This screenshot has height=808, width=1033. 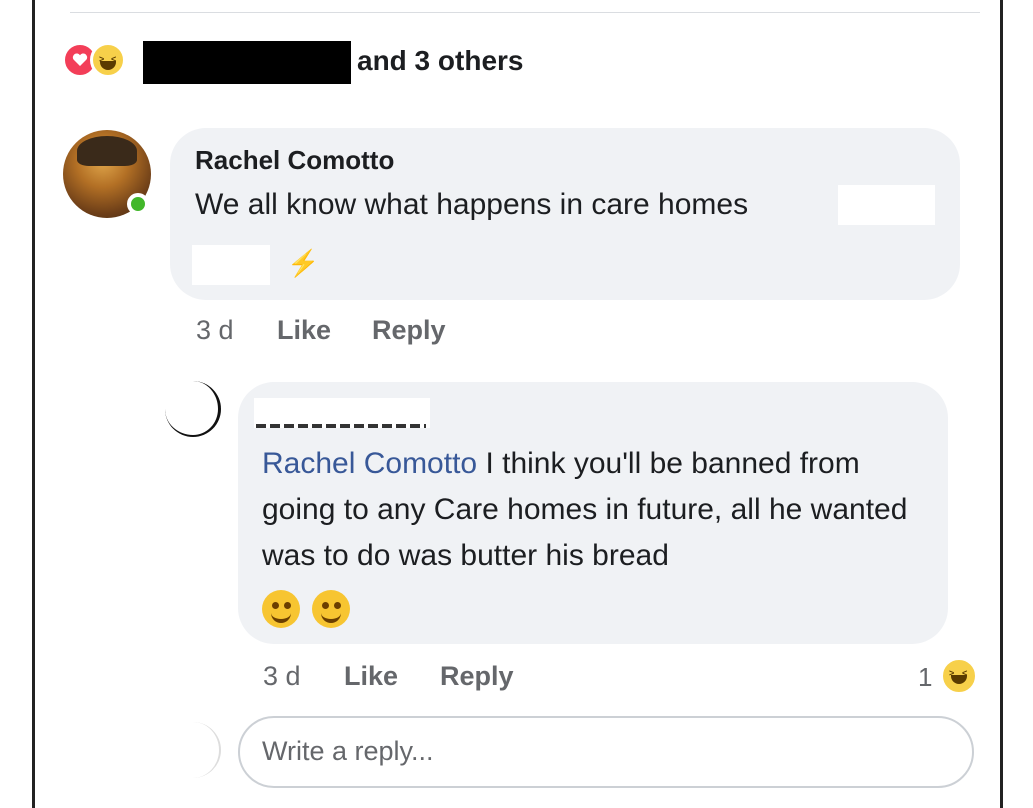 What do you see at coordinates (193, 750) in the screenshot?
I see `composer-avatar` at bounding box center [193, 750].